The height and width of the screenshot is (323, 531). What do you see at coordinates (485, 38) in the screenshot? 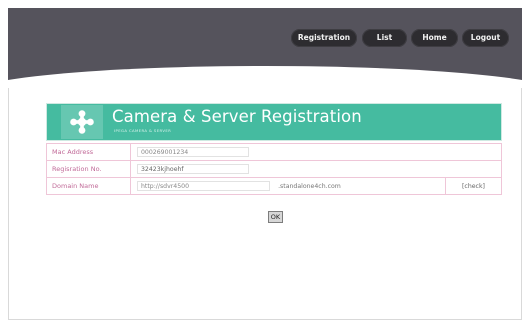
I see `nav-logout-button: Logout` at bounding box center [485, 38].